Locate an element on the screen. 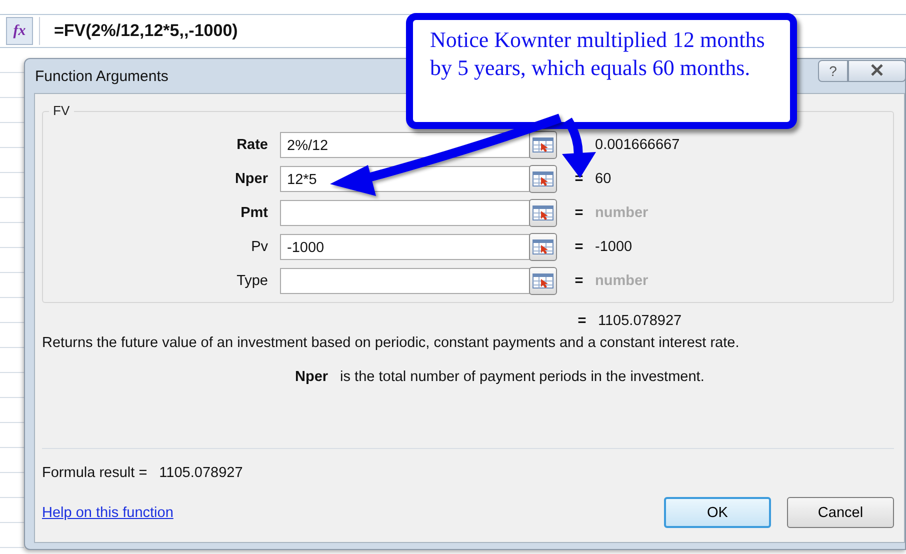  argument-label: Type is located at coordinates (252, 281).